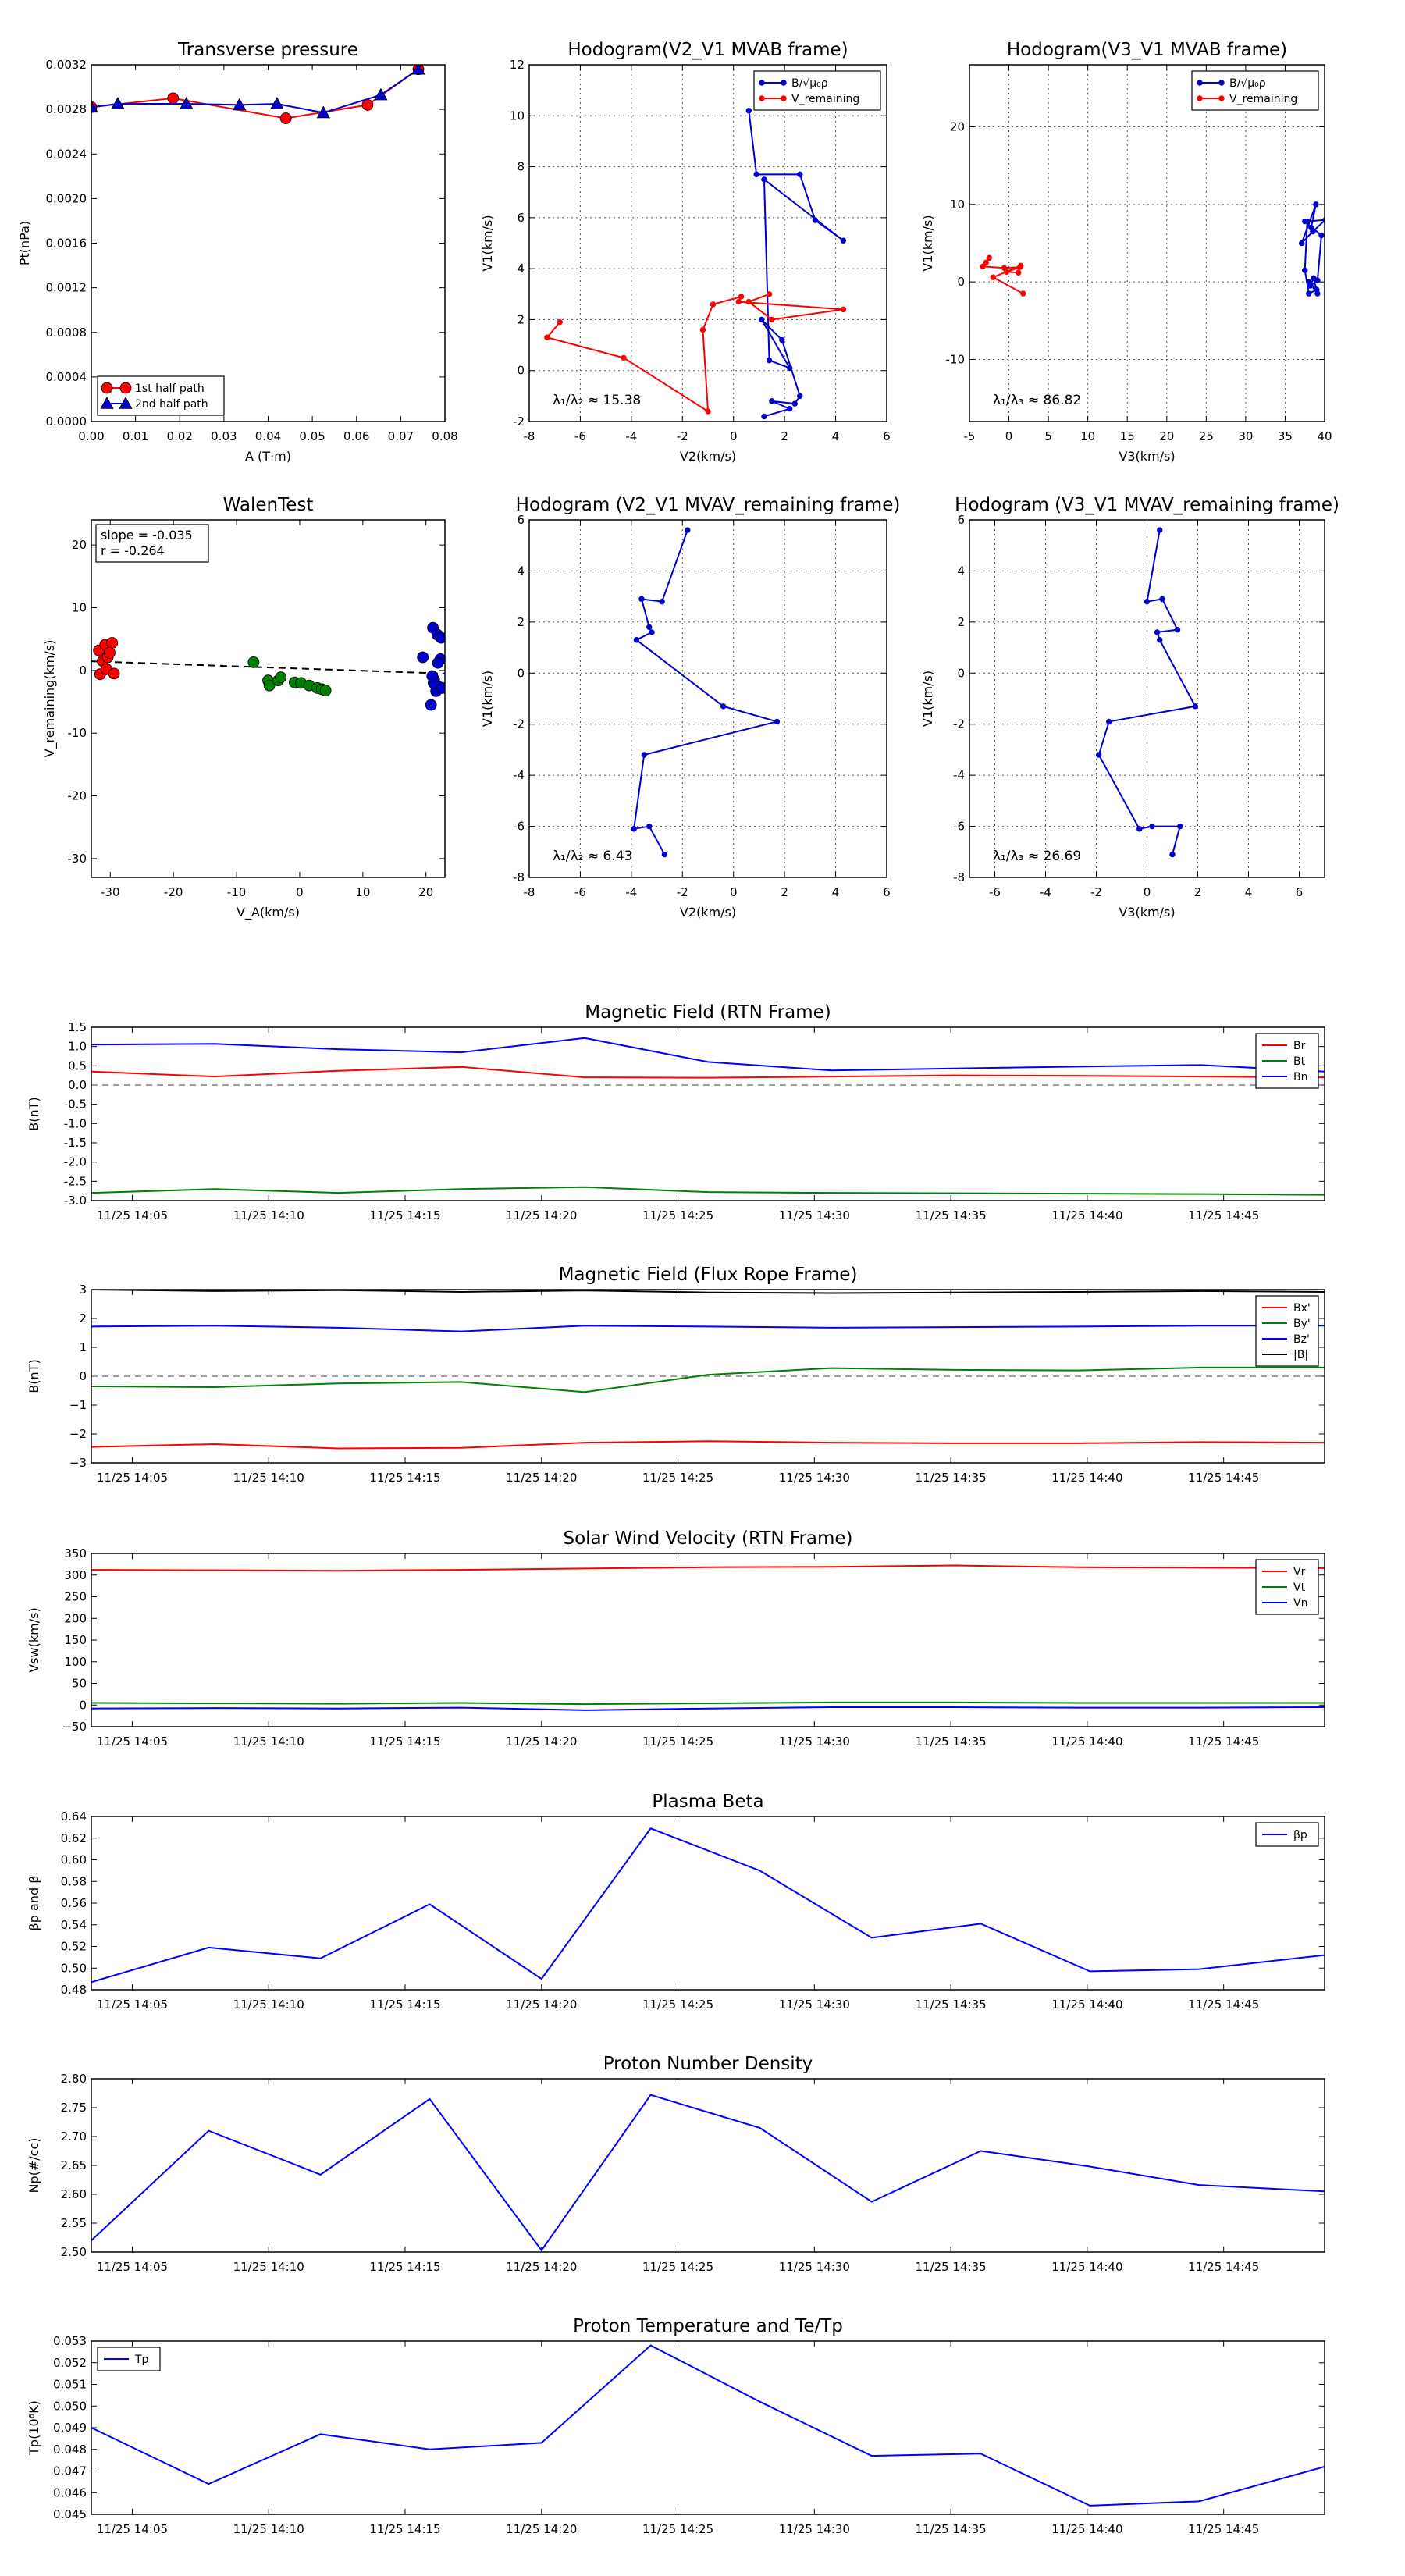 The width and height of the screenshot is (1405, 2576). I want to click on legend-label: Bz', so click(1301, 1339).